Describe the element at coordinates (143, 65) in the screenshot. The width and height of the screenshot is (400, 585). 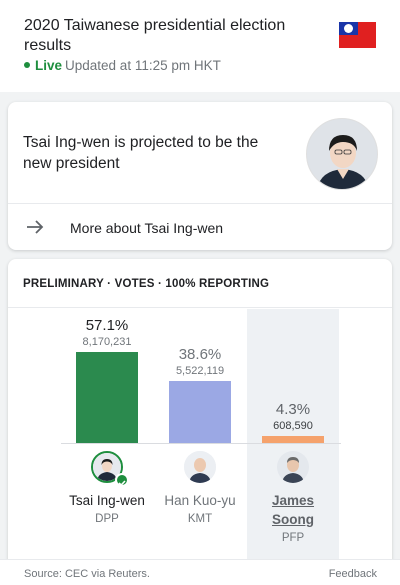
I see `updated-time: Updated at 11:25 pm HKT` at that location.